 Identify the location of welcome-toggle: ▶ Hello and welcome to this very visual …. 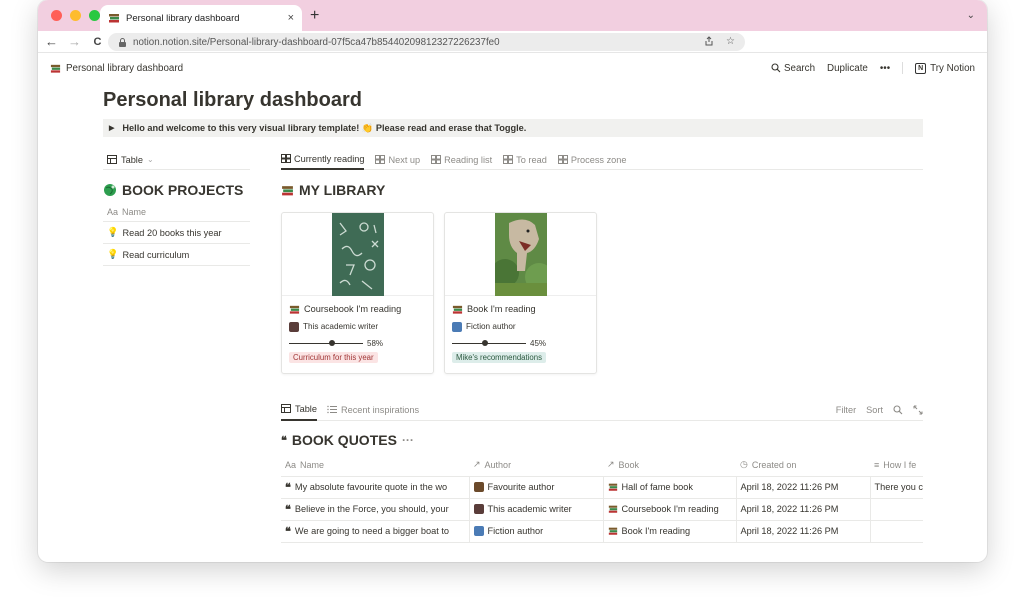
(513, 128).